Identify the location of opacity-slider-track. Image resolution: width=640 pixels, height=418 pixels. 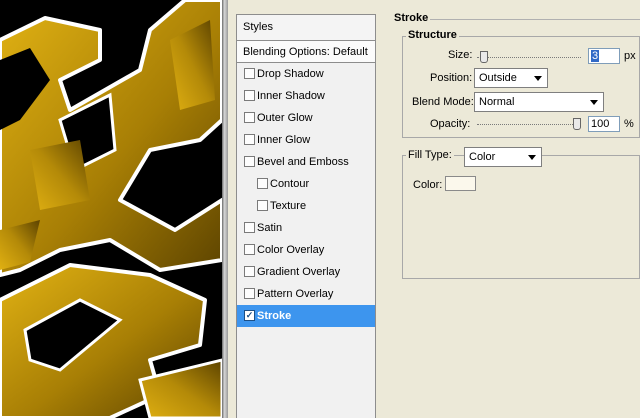
(529, 124).